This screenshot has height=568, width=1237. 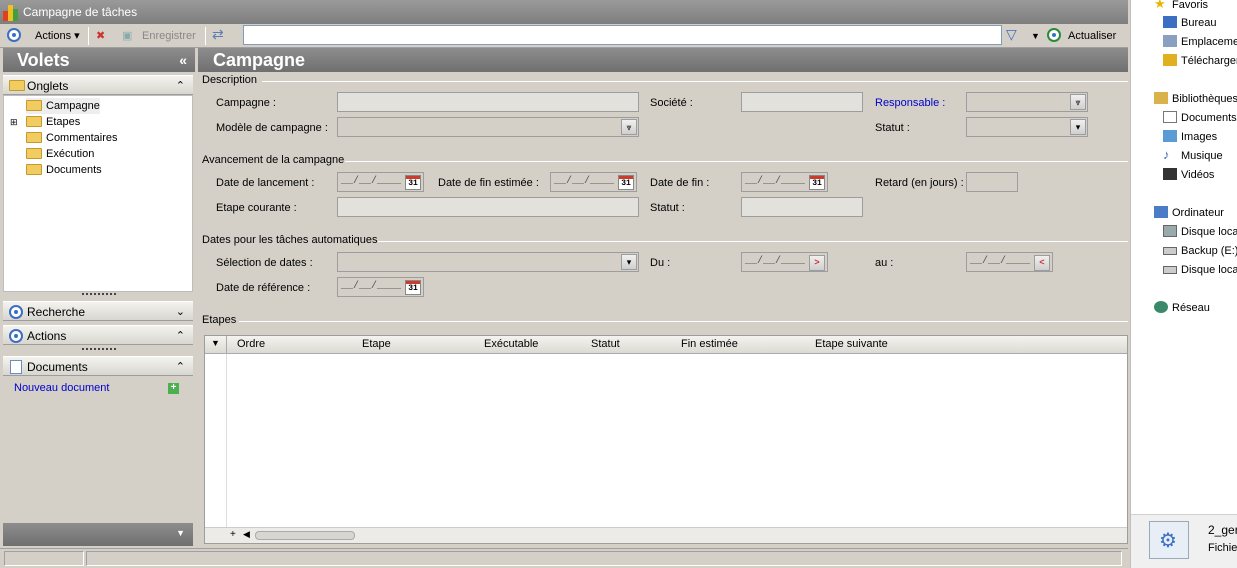 What do you see at coordinates (376, 344) in the screenshot?
I see `column-header: Etape` at bounding box center [376, 344].